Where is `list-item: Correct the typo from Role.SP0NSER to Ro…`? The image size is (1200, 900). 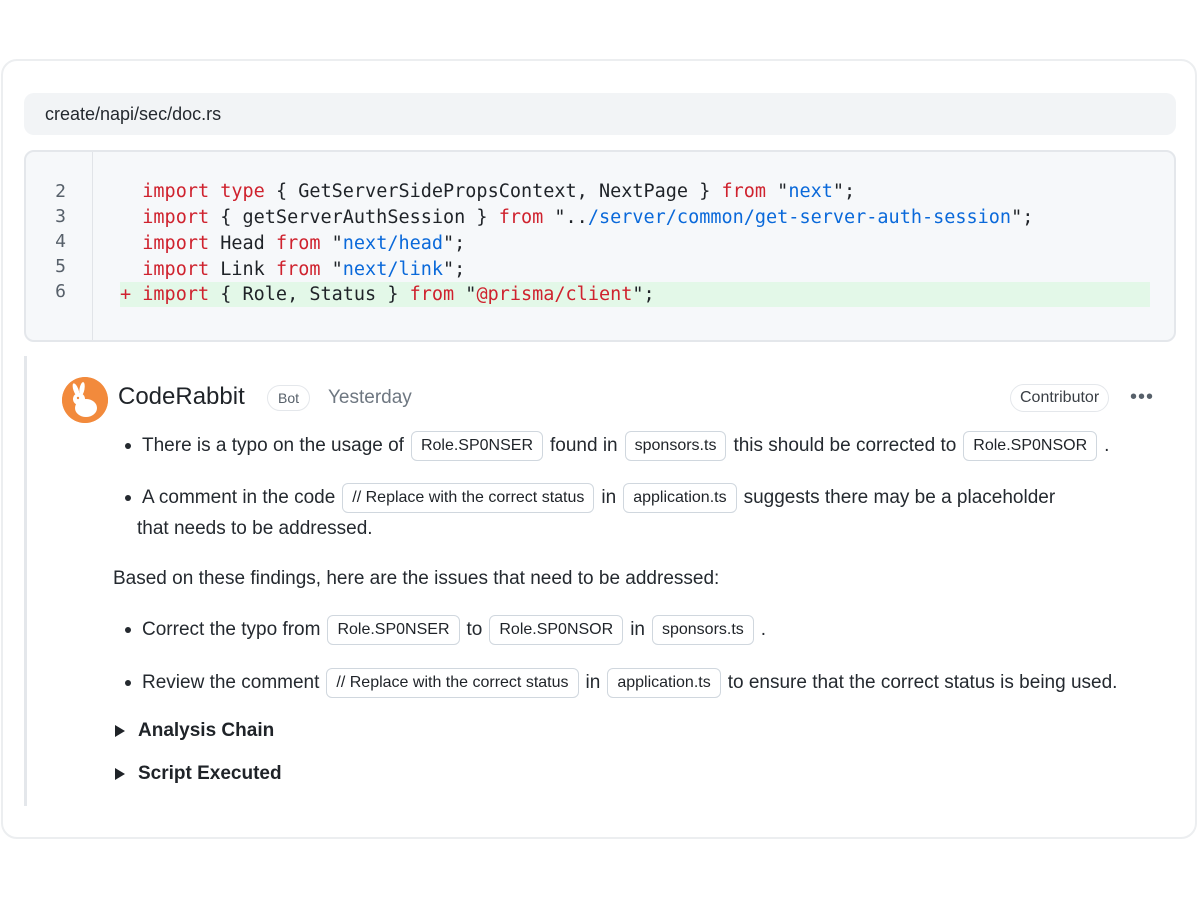 list-item: Correct the typo from Role.SP0NSER to Ro… is located at coordinates (445, 630).